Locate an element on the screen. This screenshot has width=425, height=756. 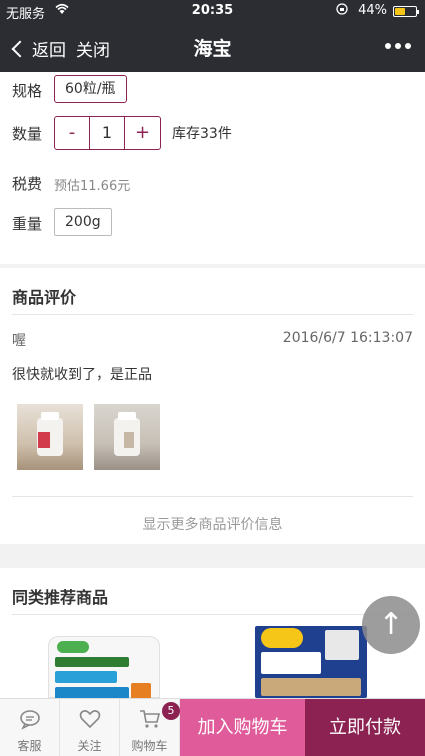
rotation-lock-icon is located at coordinates (342, 10).